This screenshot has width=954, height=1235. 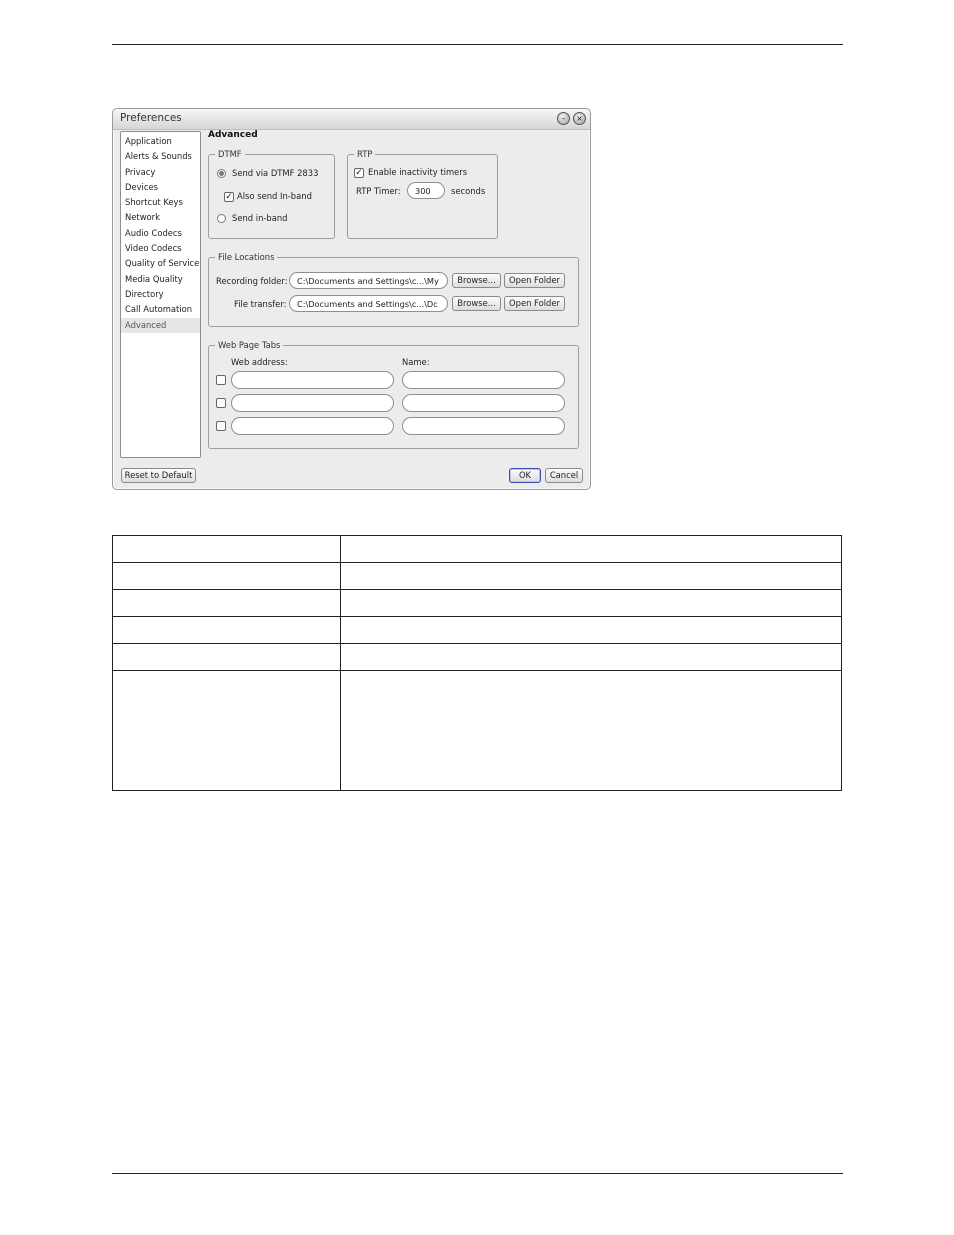 I want to click on file-transfer-input, so click(x=368, y=303).